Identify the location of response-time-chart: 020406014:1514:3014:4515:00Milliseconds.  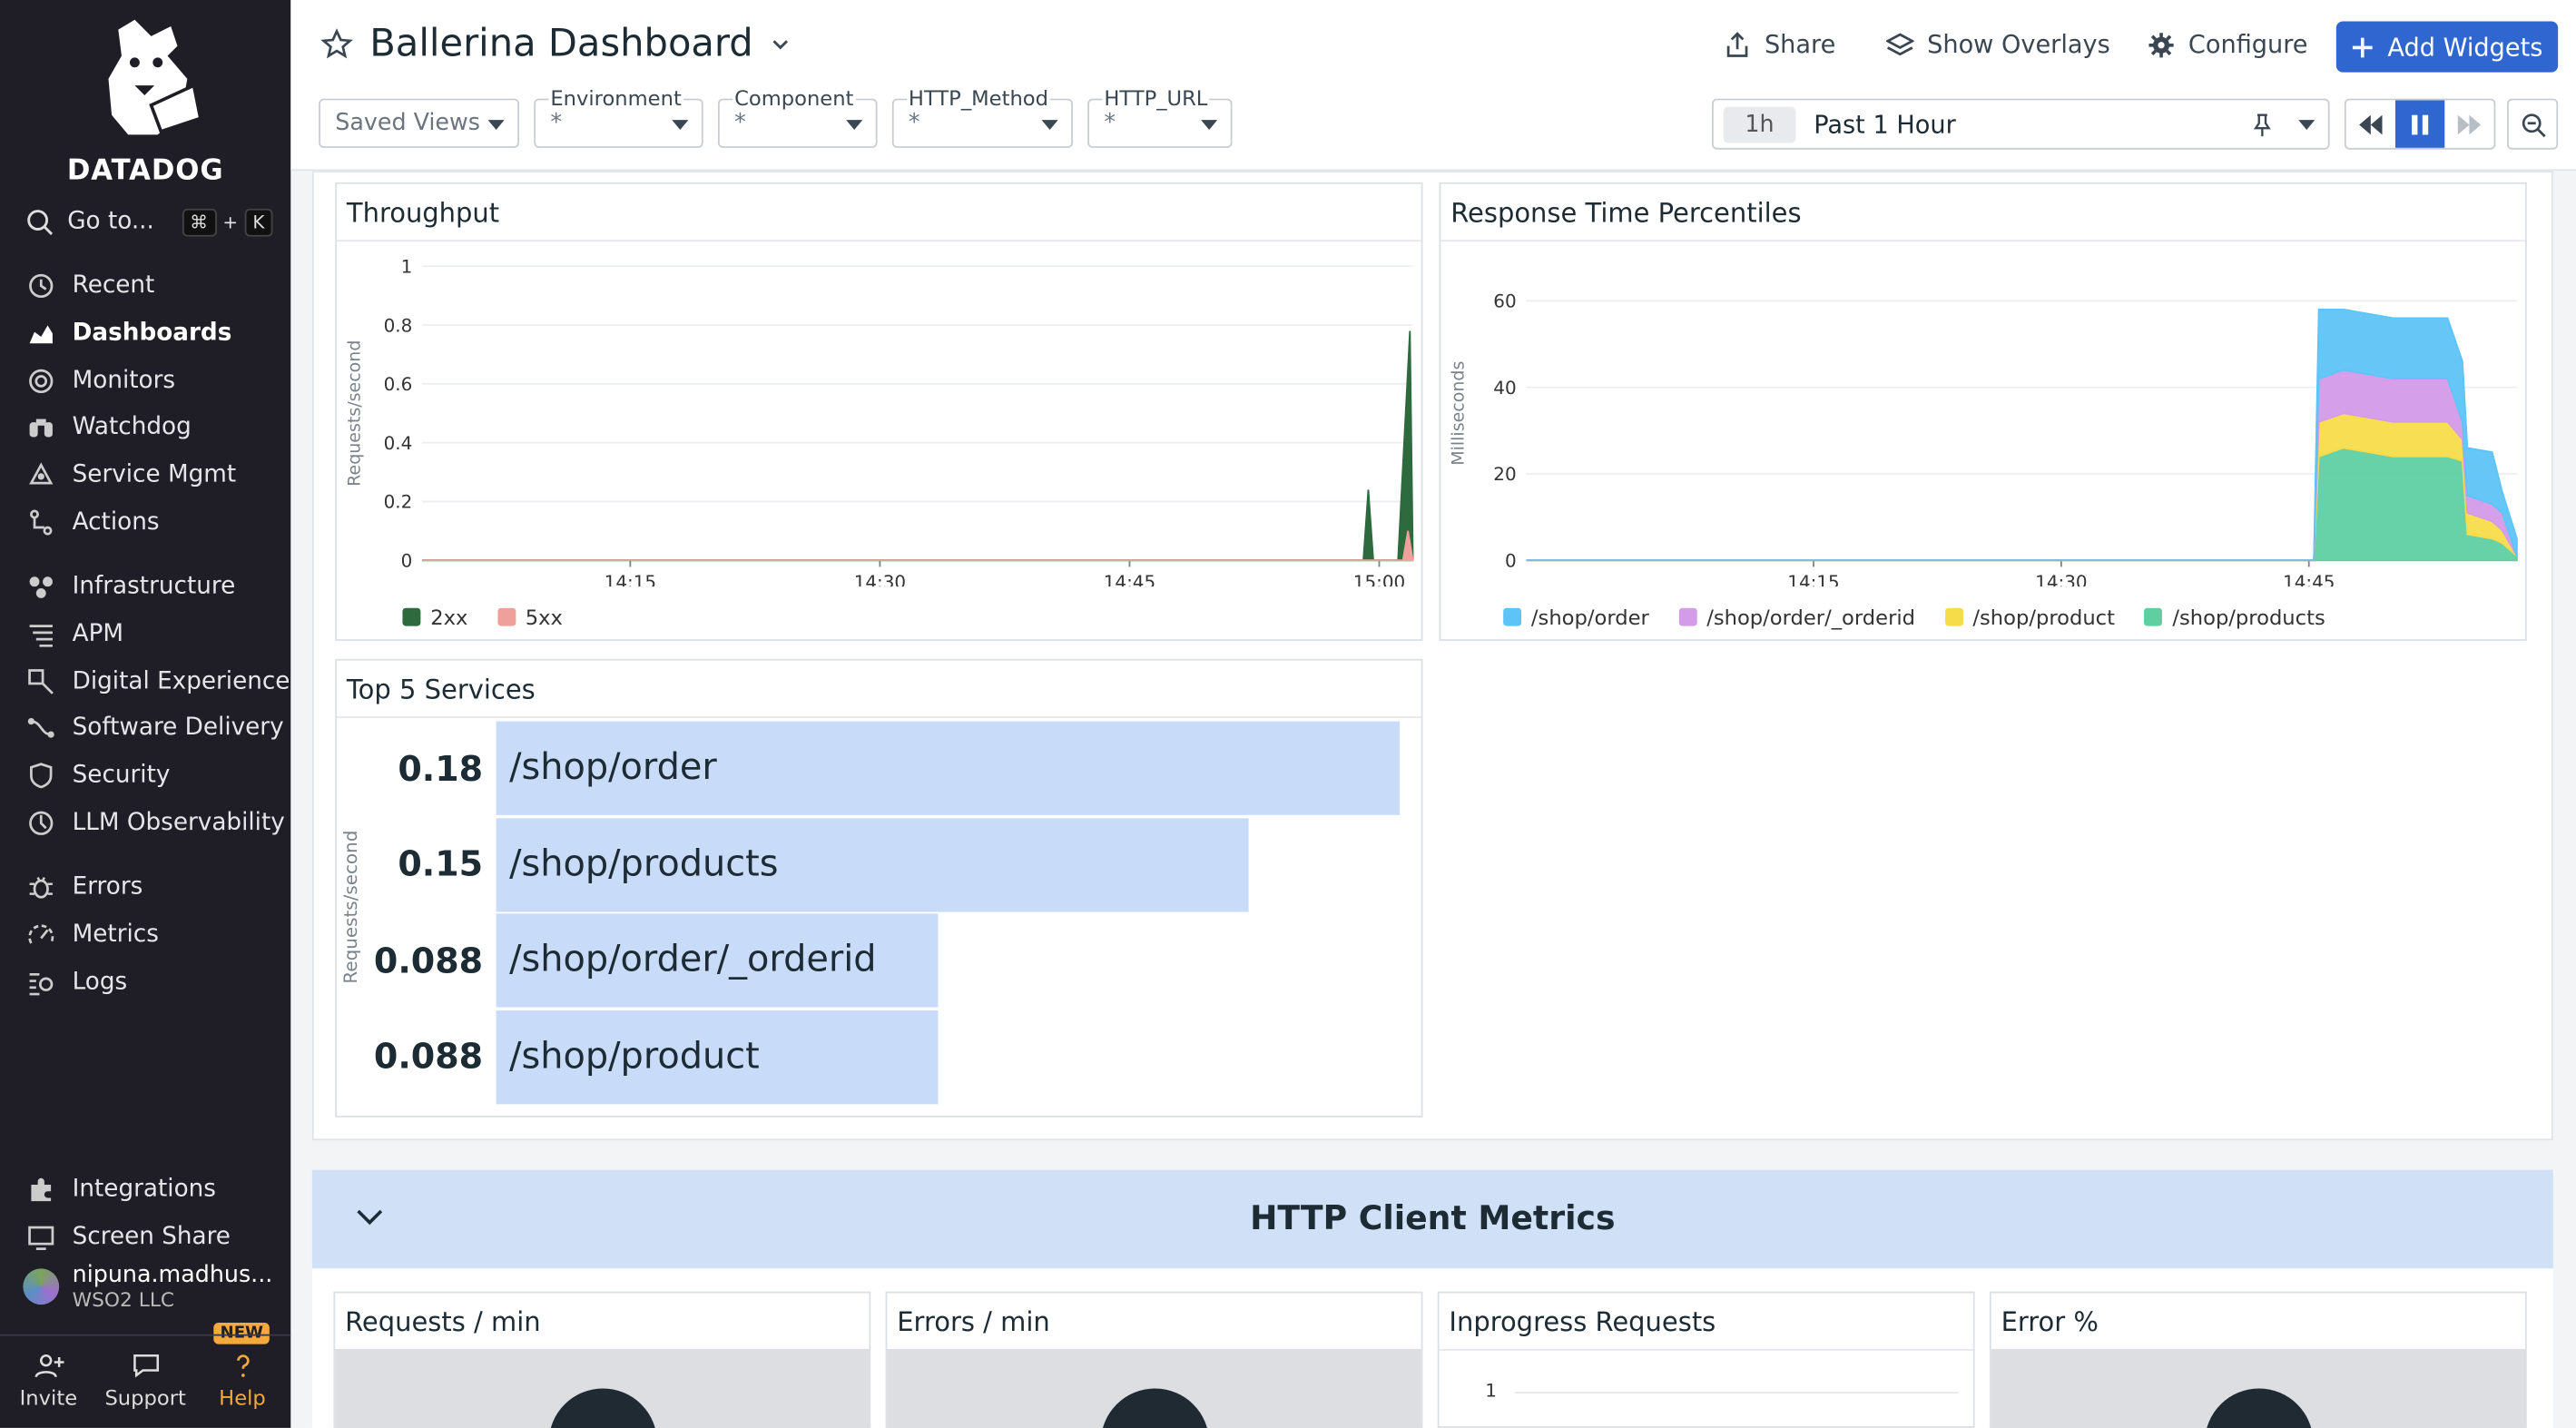
(1984, 413).